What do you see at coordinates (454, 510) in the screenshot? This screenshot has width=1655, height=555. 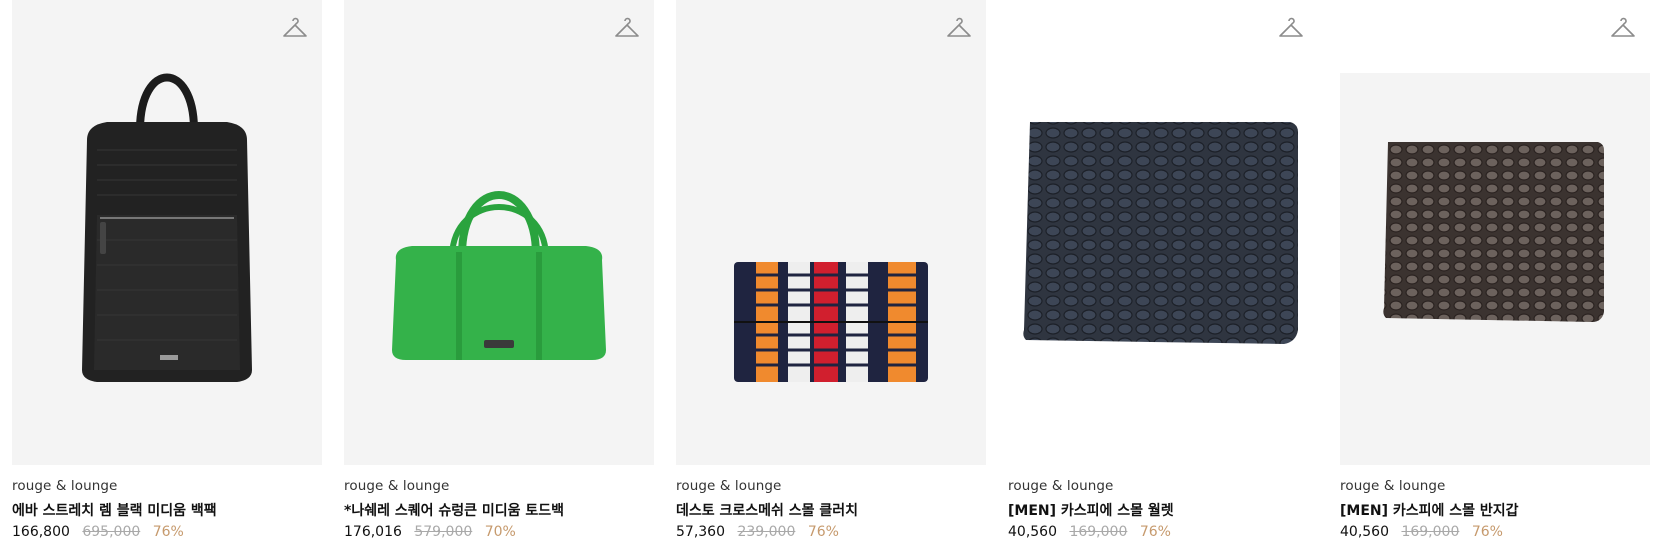 I see `product-name: *나쉐레 스퀘어 슈렁큰 미디움 토드백` at bounding box center [454, 510].